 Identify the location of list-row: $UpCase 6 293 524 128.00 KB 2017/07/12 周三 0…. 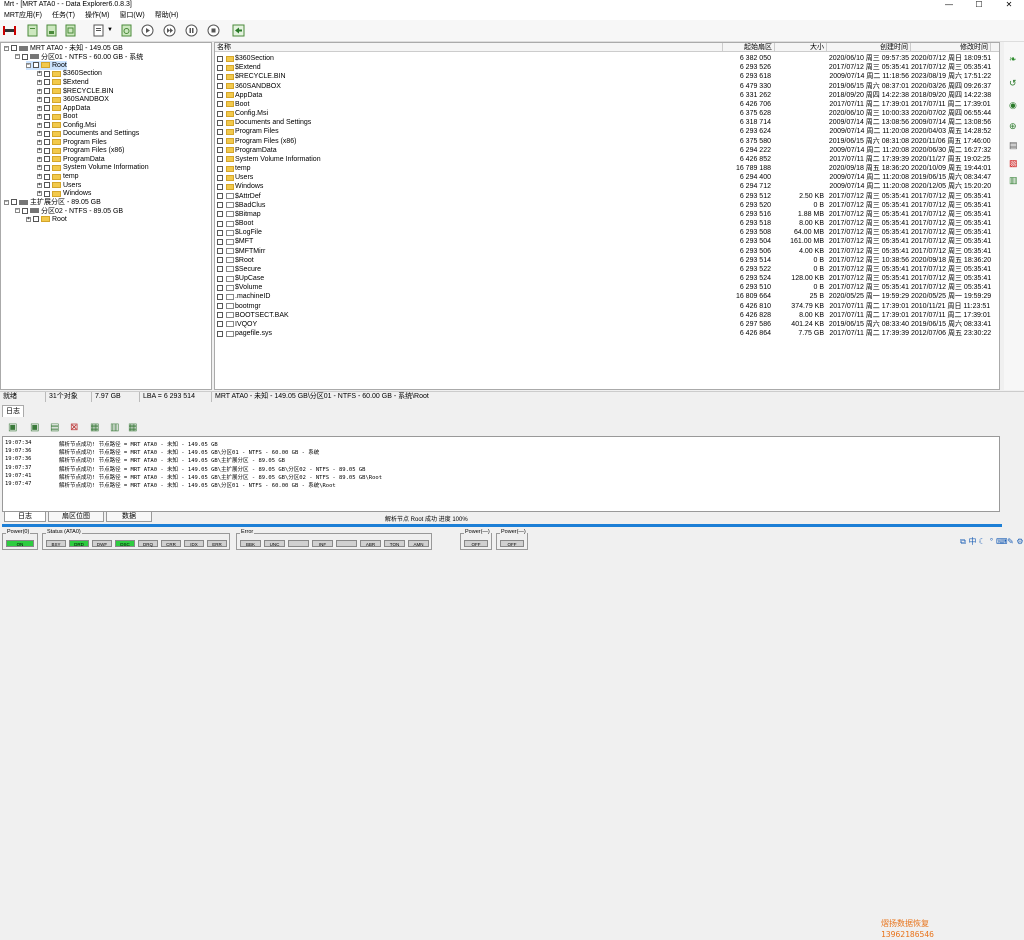
(607, 278).